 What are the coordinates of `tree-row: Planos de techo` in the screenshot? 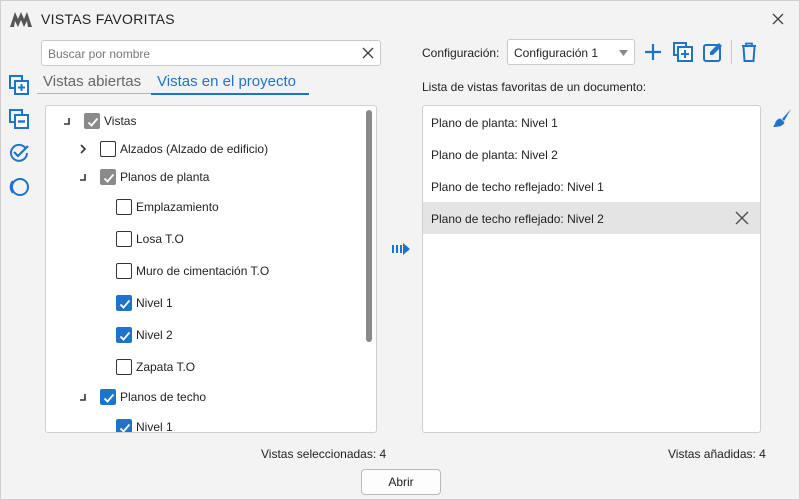 It's located at (204, 397).